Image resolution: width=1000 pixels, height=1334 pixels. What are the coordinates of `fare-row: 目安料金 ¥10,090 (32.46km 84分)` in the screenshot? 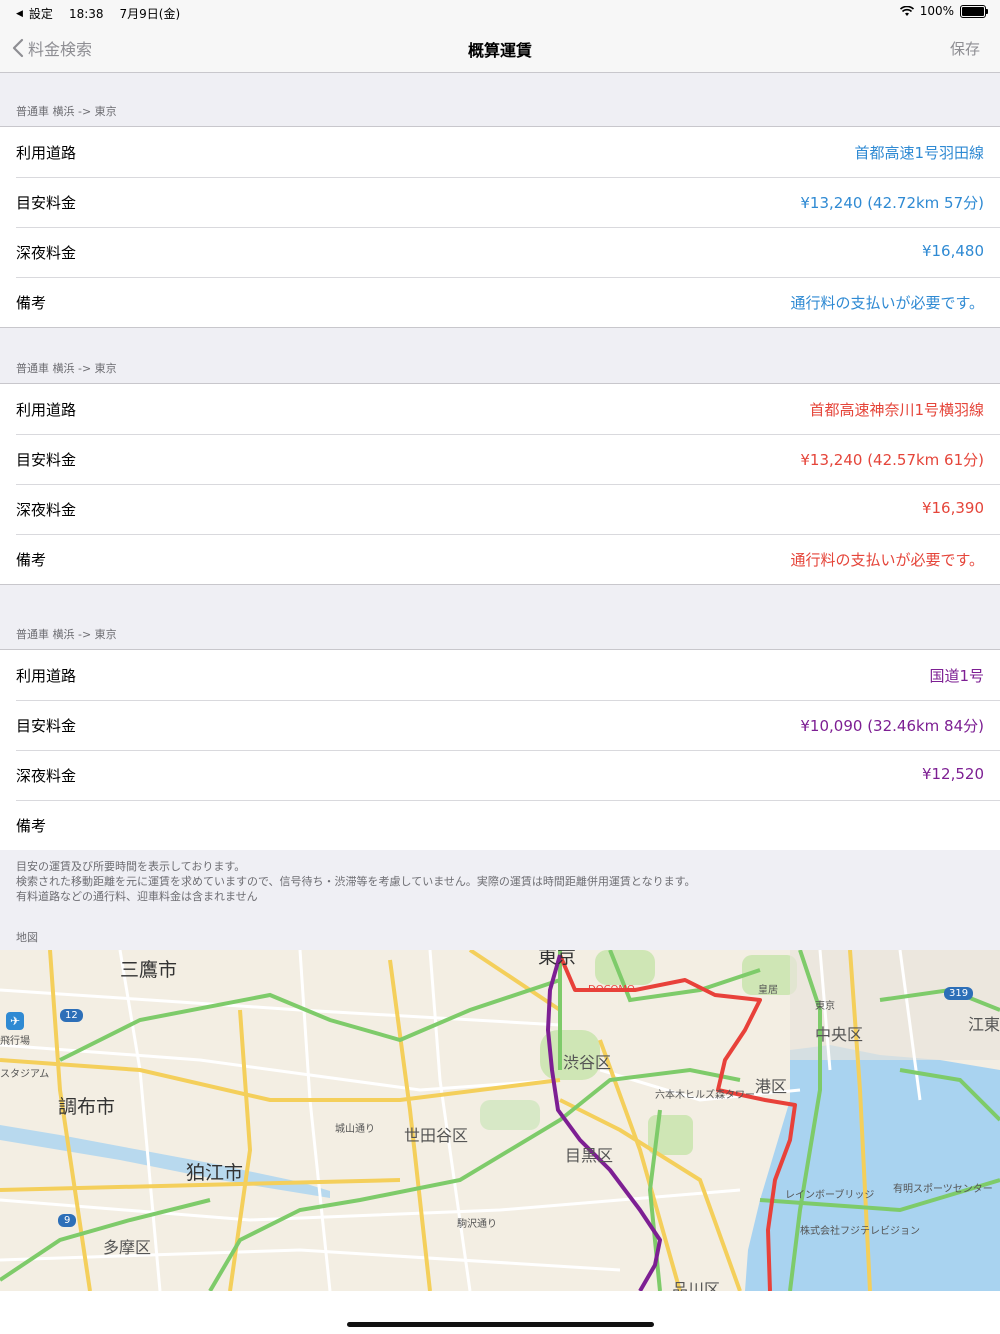 It's located at (500, 725).